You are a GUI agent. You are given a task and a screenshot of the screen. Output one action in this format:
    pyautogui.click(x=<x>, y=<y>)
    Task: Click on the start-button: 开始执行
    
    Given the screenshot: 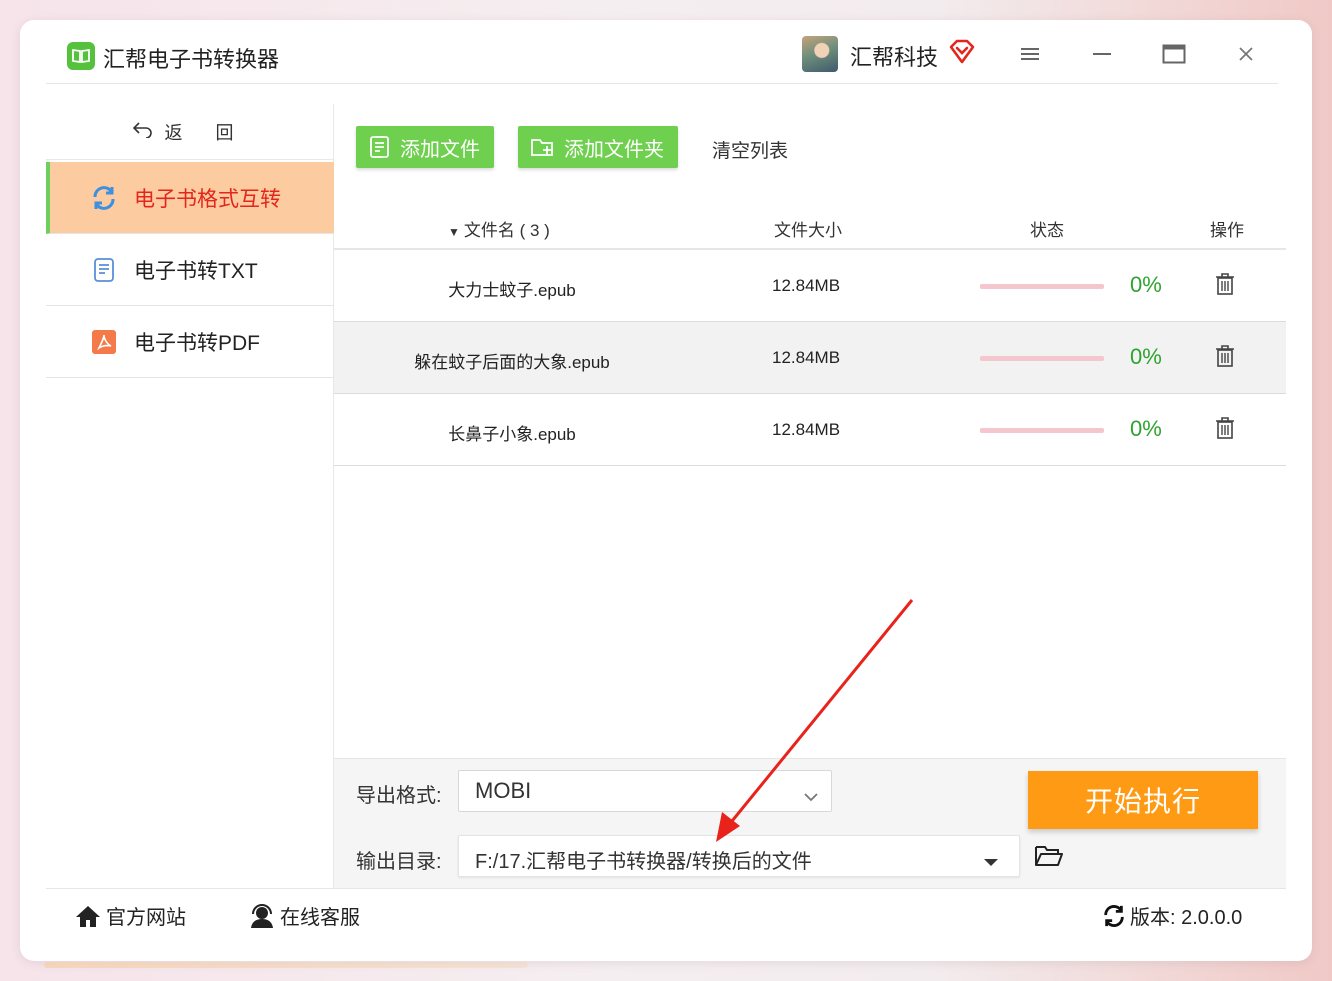 What is the action you would take?
    pyautogui.click(x=1143, y=800)
    